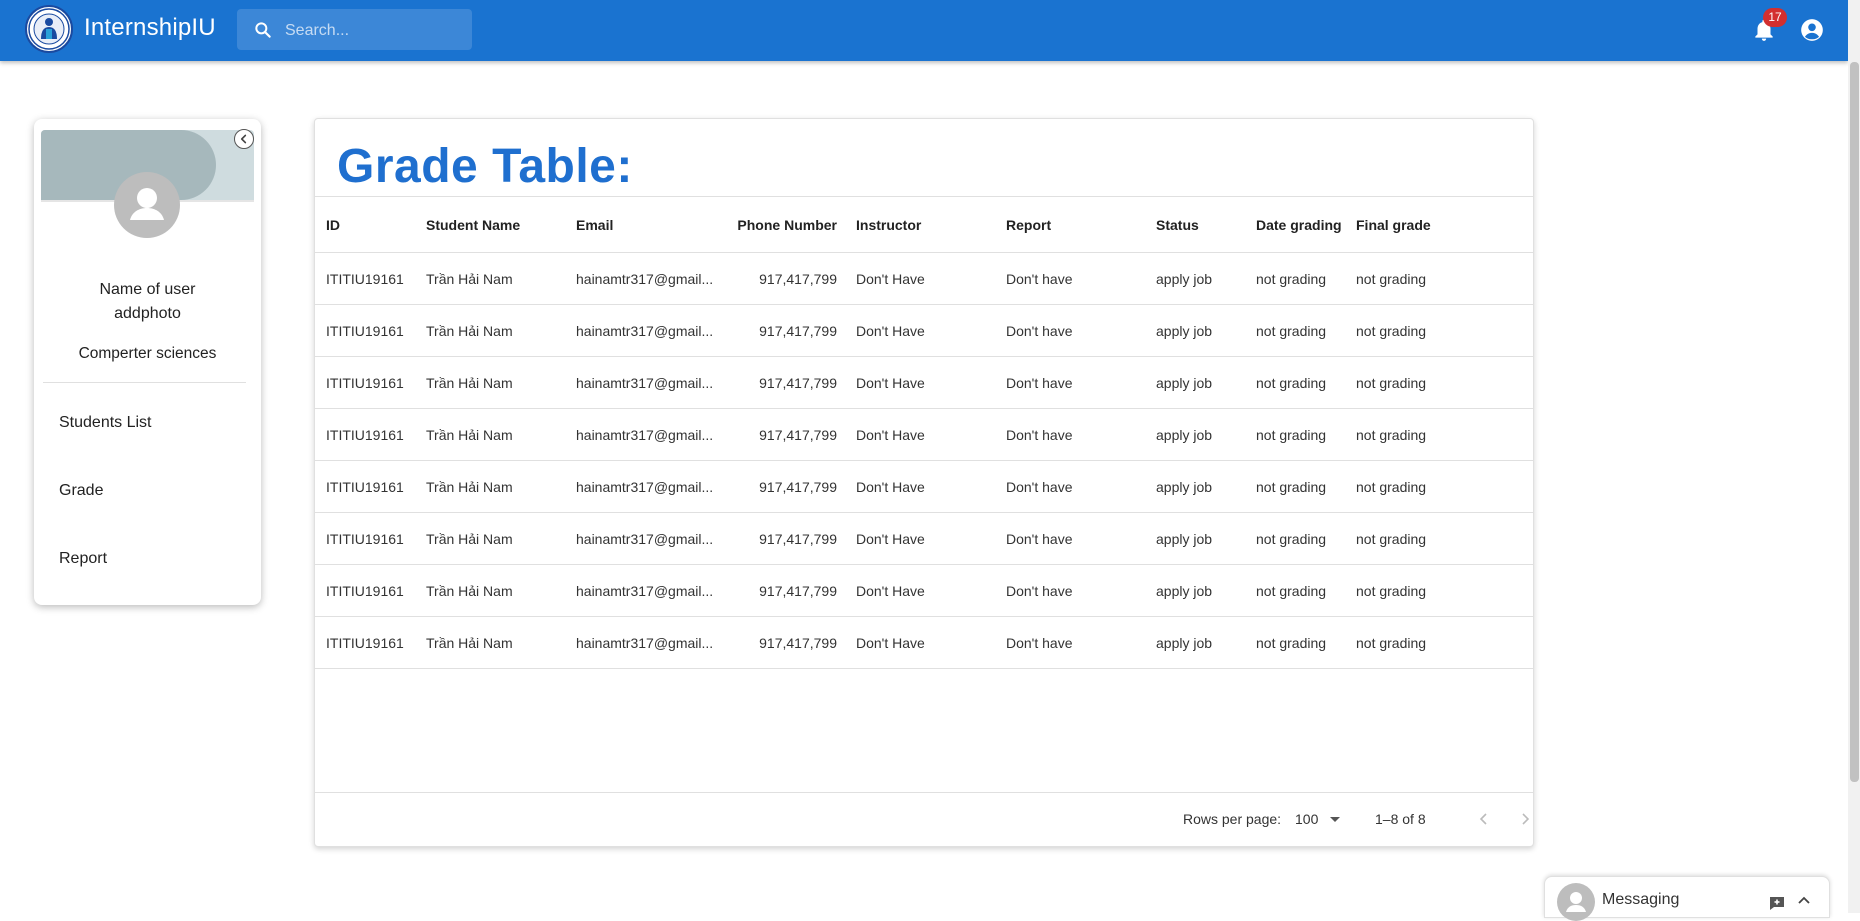 This screenshot has width=1860, height=921. I want to click on rows-per-page-select: 100, so click(1320, 819).